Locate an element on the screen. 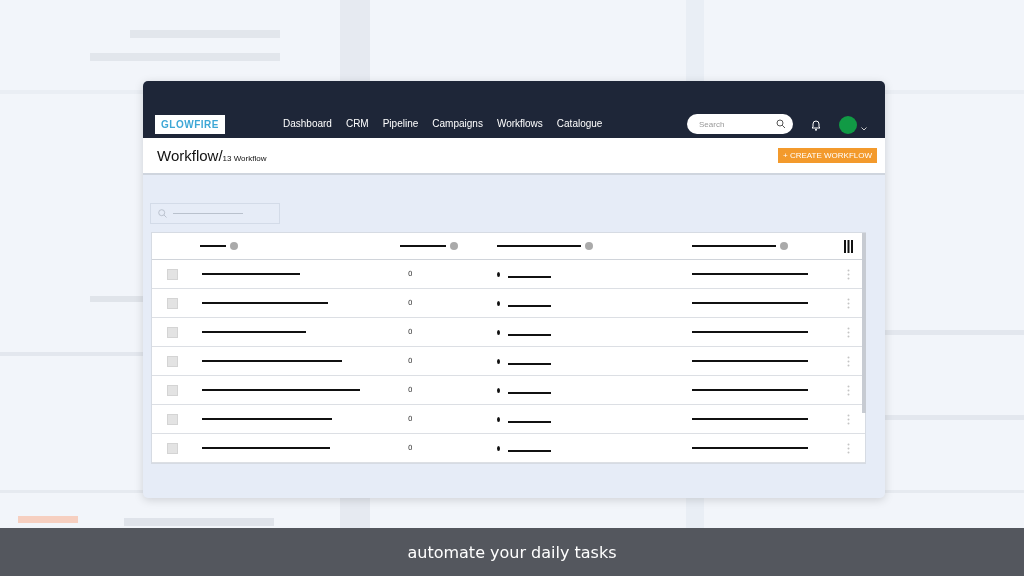 Image resolution: width=1024 pixels, height=576 pixels. filter-field is located at coordinates (215, 213).